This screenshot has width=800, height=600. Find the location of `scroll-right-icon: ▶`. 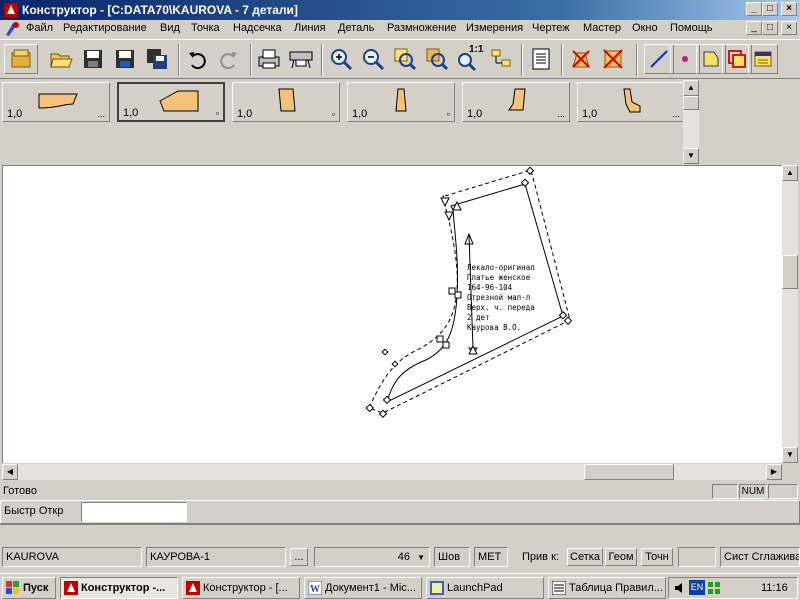

scroll-right-icon: ▶ is located at coordinates (774, 472).